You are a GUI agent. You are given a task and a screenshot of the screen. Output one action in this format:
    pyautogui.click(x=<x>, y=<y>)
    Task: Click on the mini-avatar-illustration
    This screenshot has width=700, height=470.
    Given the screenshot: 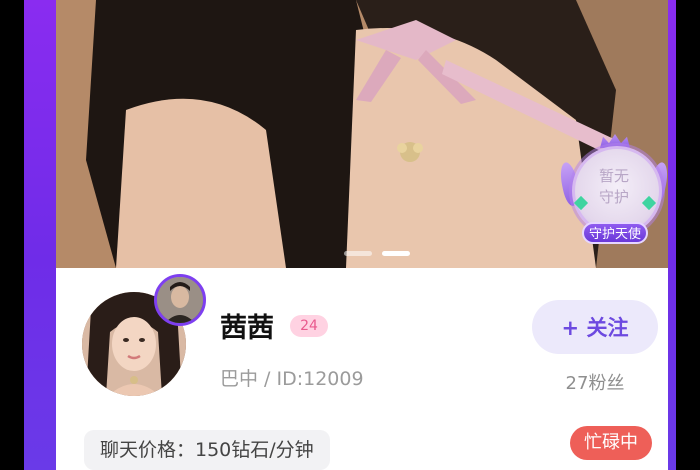 What is the action you would take?
    pyautogui.click(x=180, y=300)
    